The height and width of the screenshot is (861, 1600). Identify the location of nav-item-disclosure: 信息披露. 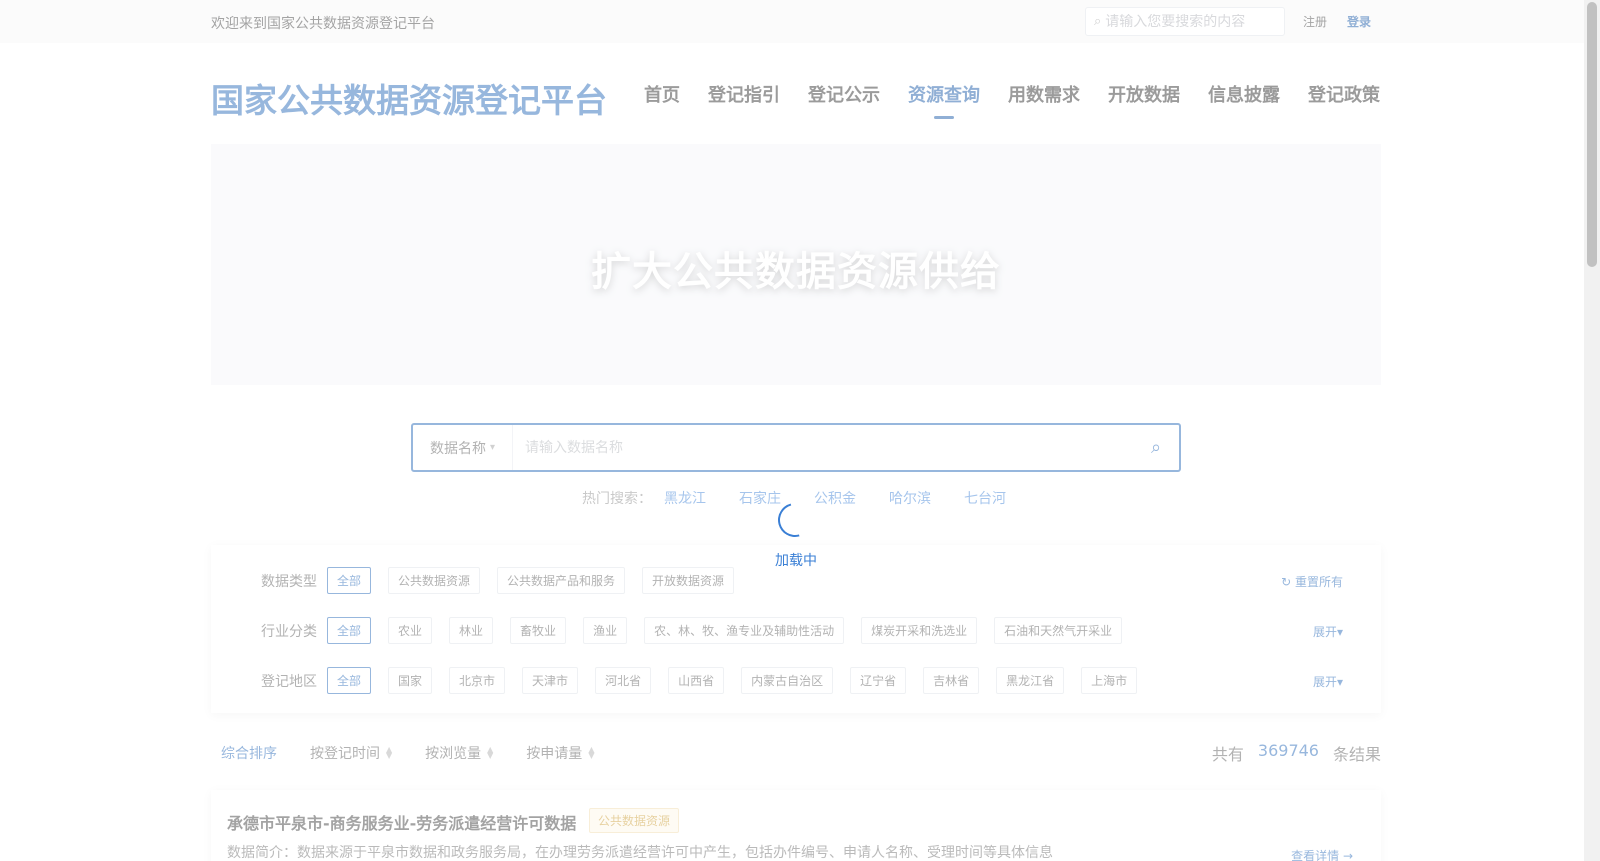
(1244, 94).